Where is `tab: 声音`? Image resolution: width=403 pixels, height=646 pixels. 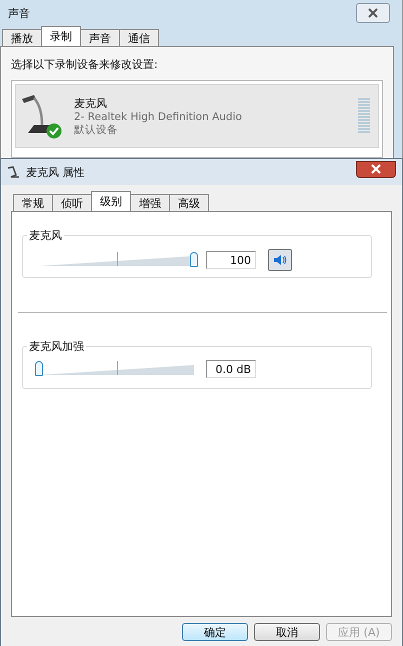
tab: 声音 is located at coordinates (100, 37).